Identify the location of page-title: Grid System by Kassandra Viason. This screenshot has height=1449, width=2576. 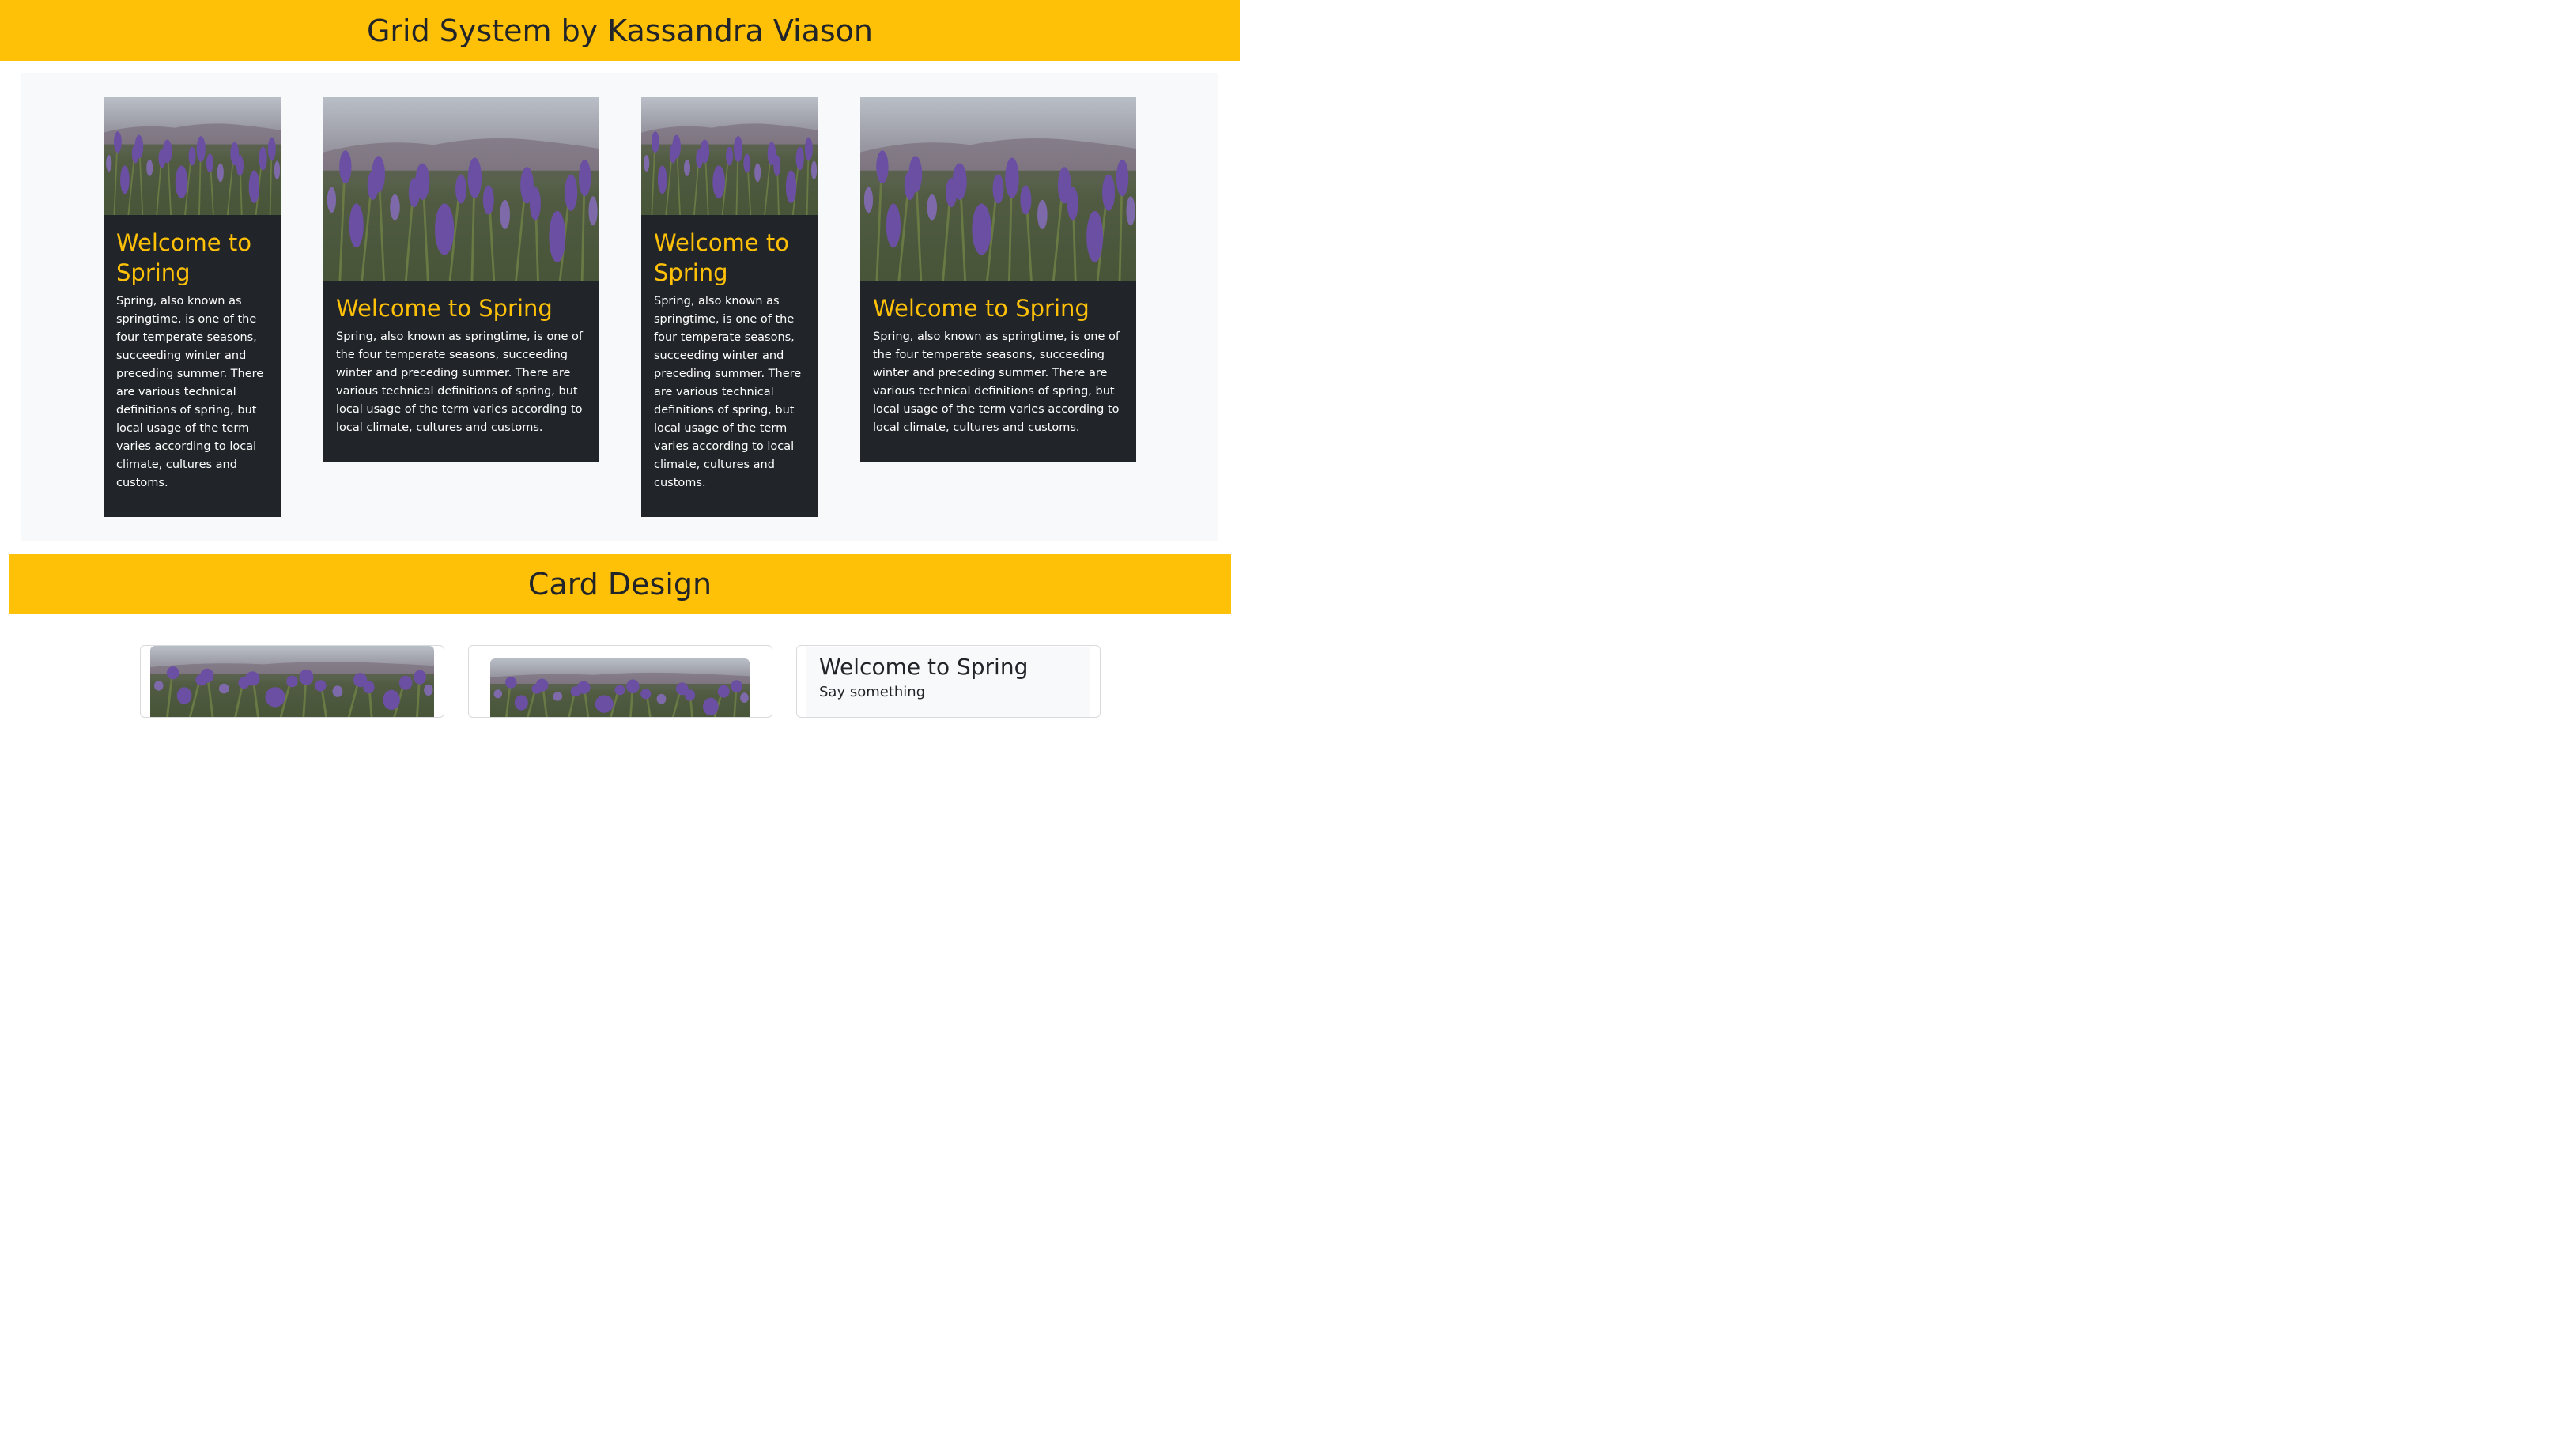
(620, 30).